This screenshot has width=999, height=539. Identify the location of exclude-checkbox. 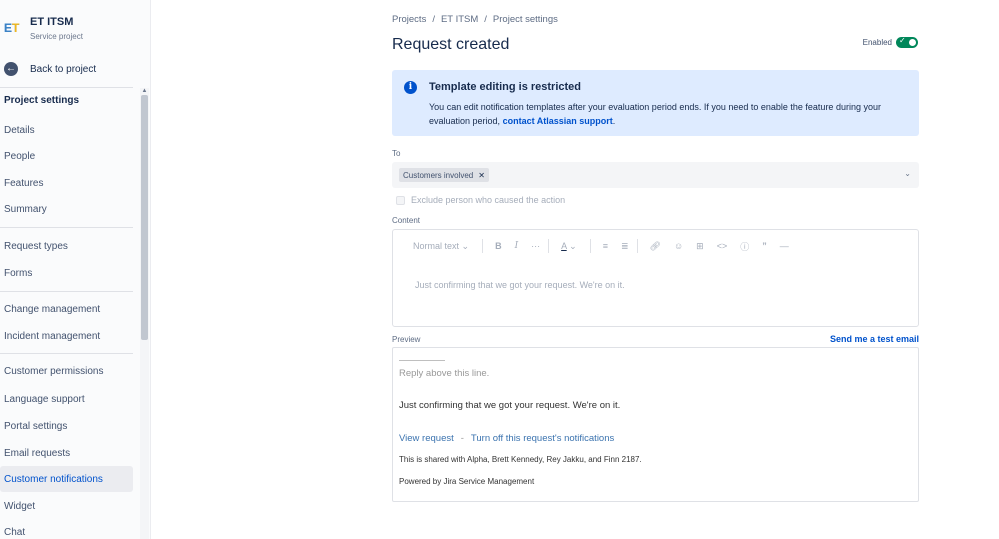
(400, 200).